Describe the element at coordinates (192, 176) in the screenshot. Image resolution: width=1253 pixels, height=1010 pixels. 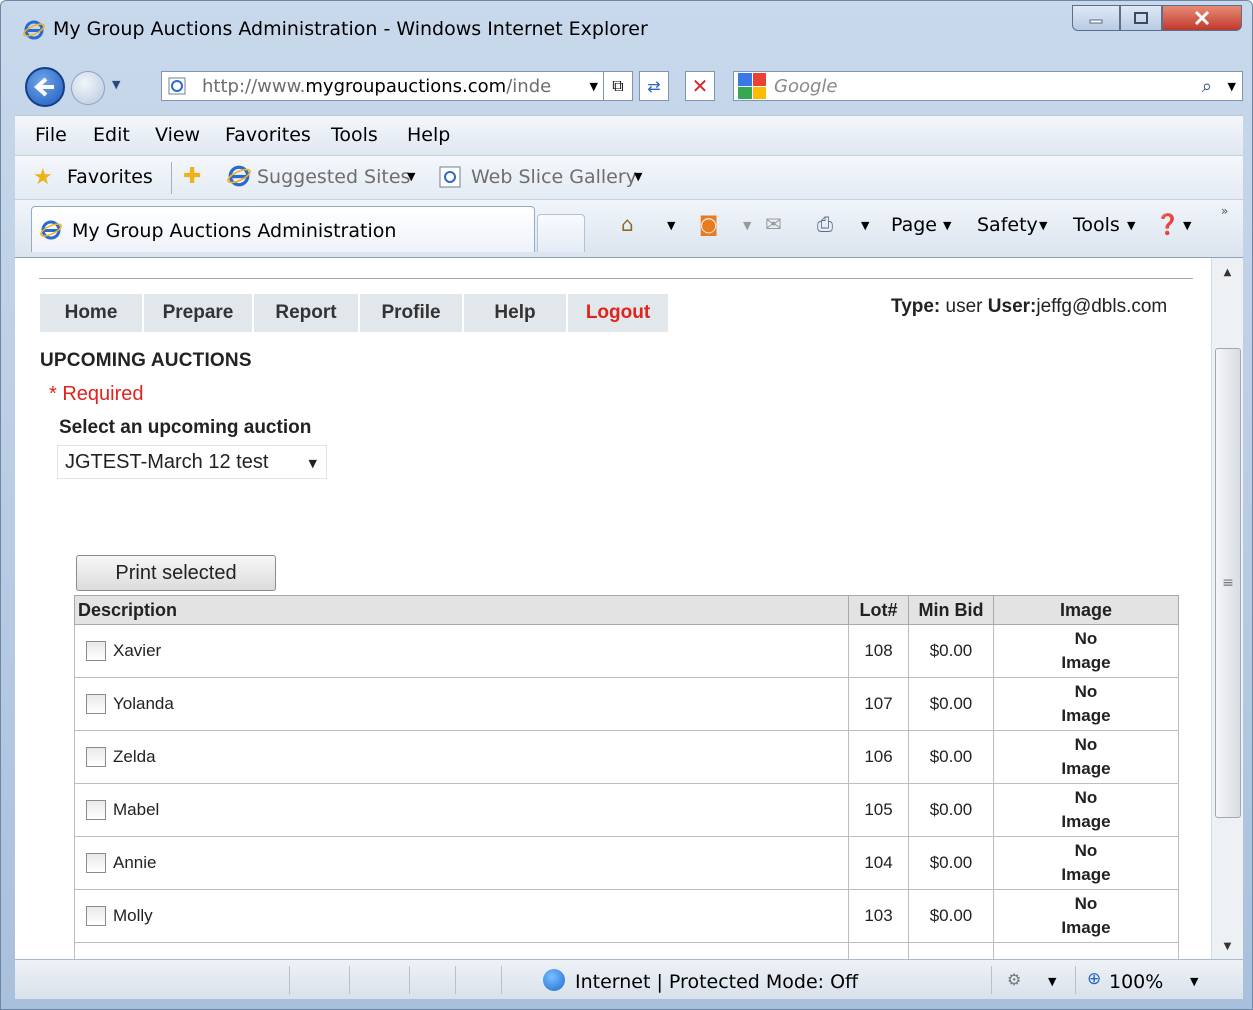
I see `add-to-favorites-icon: ✚` at that location.